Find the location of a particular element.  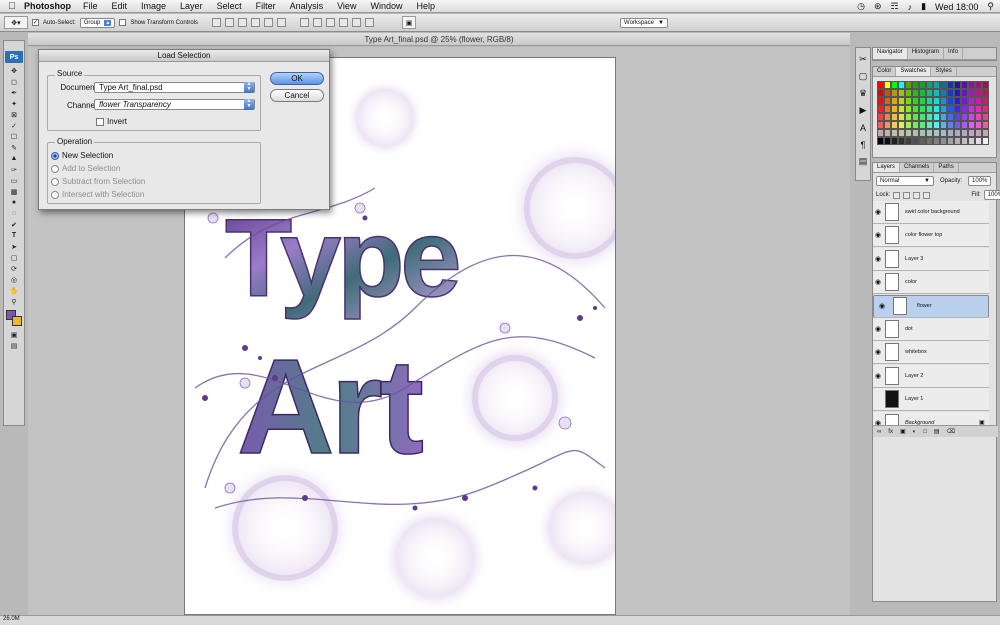

operation-new-selection: New Selection is located at coordinates (82, 155).